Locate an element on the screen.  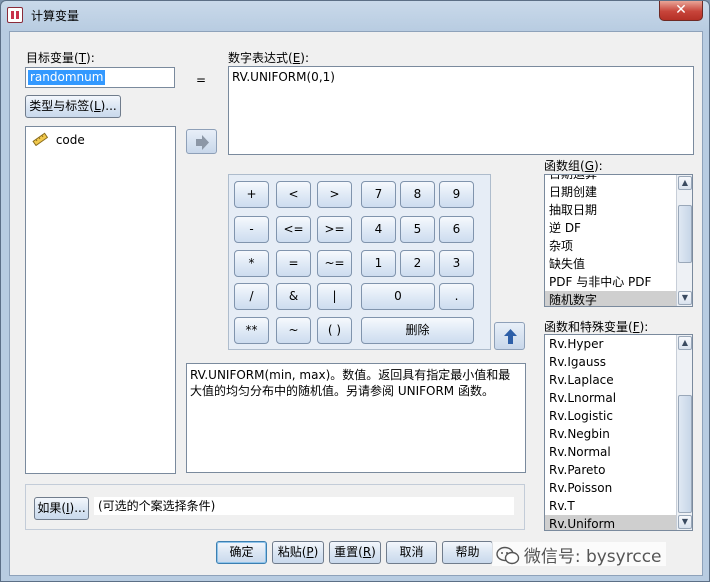
key-8: 8 is located at coordinates (417, 194).